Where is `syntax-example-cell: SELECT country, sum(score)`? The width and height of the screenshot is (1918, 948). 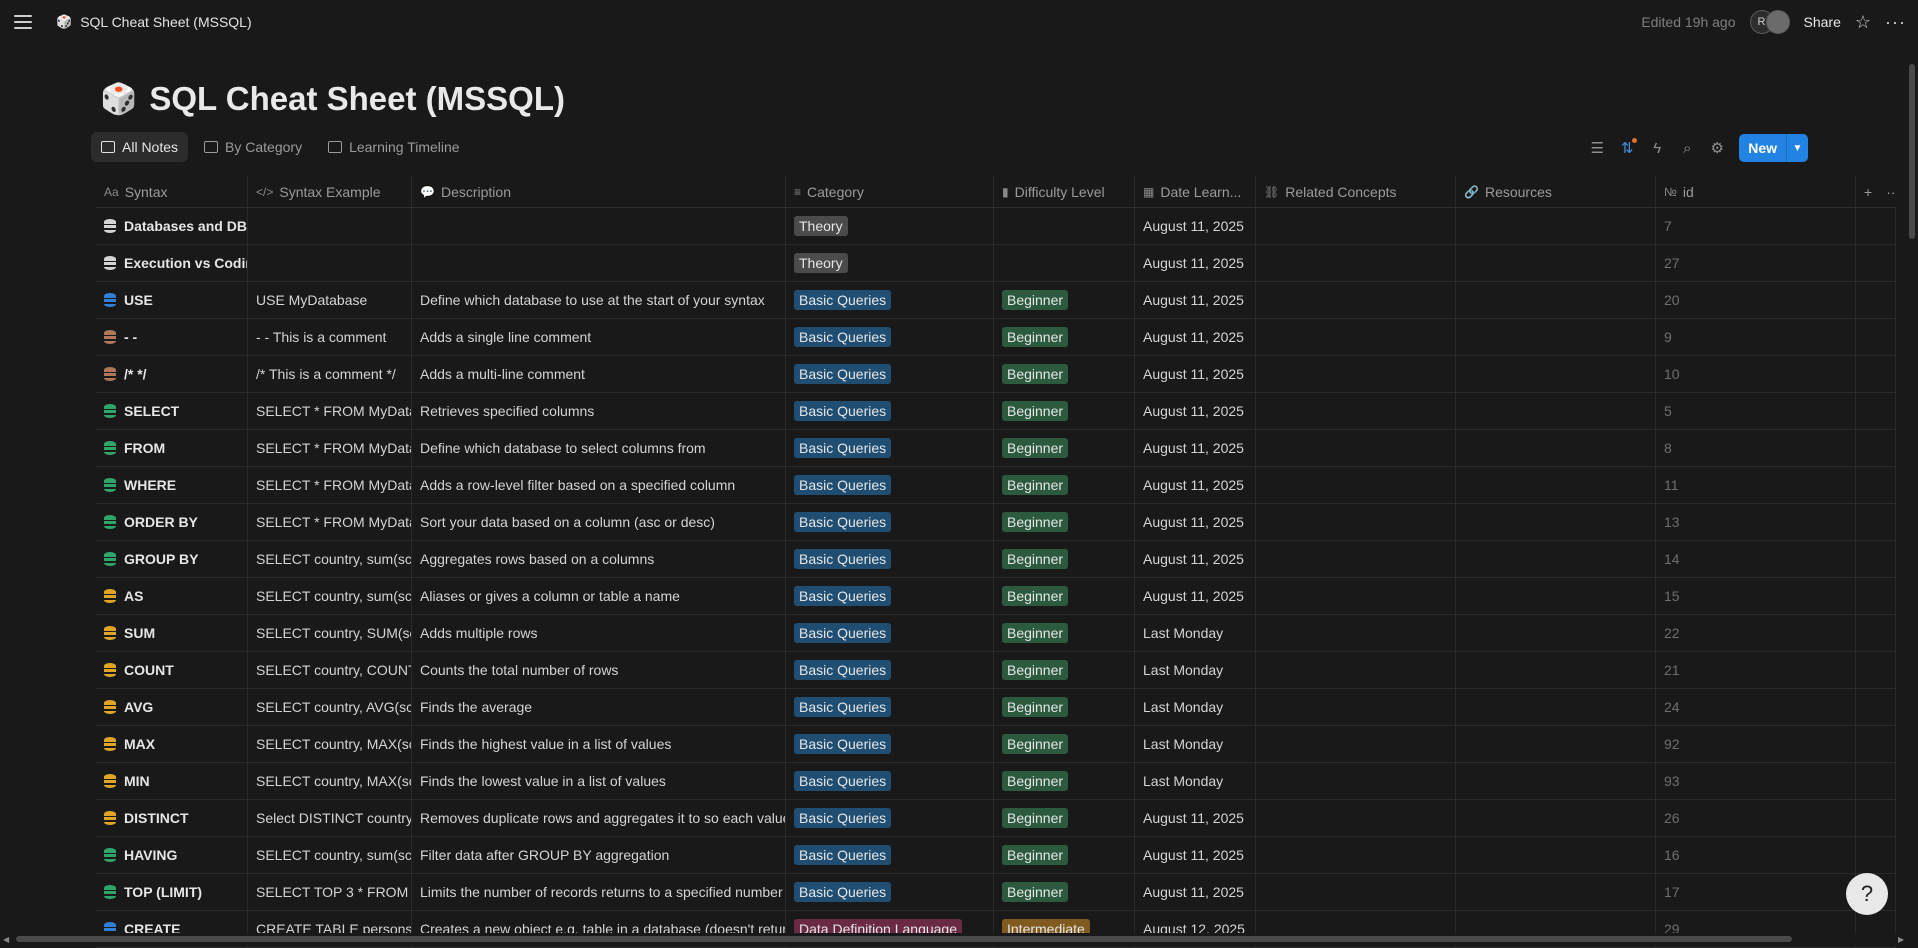
syntax-example-cell: SELECT country, sum(score) is located at coordinates (330, 596).